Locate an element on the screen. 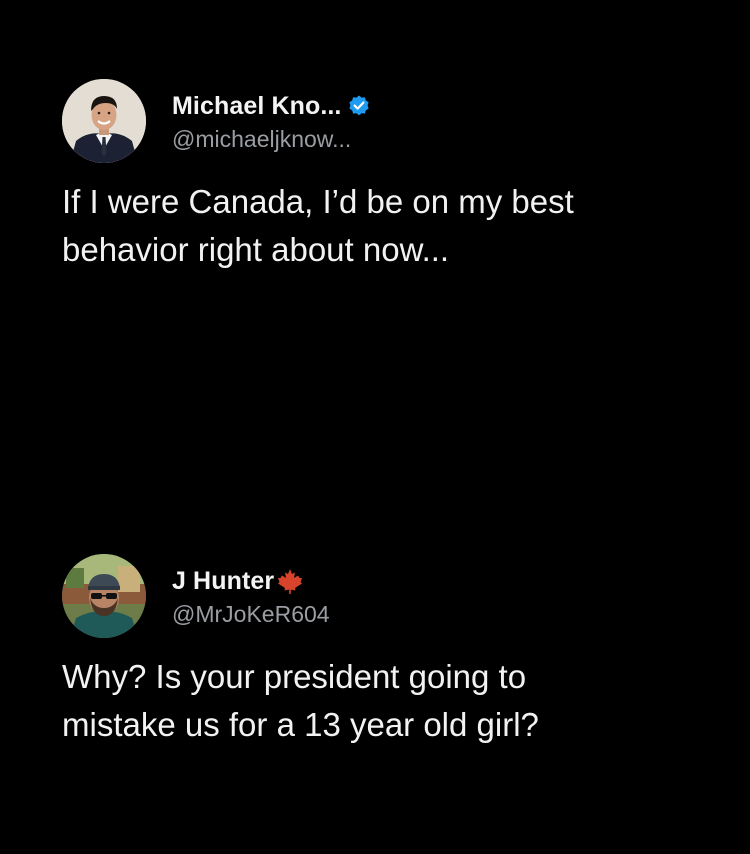 This screenshot has height=854, width=750. maple-leaf-icon is located at coordinates (290, 581).